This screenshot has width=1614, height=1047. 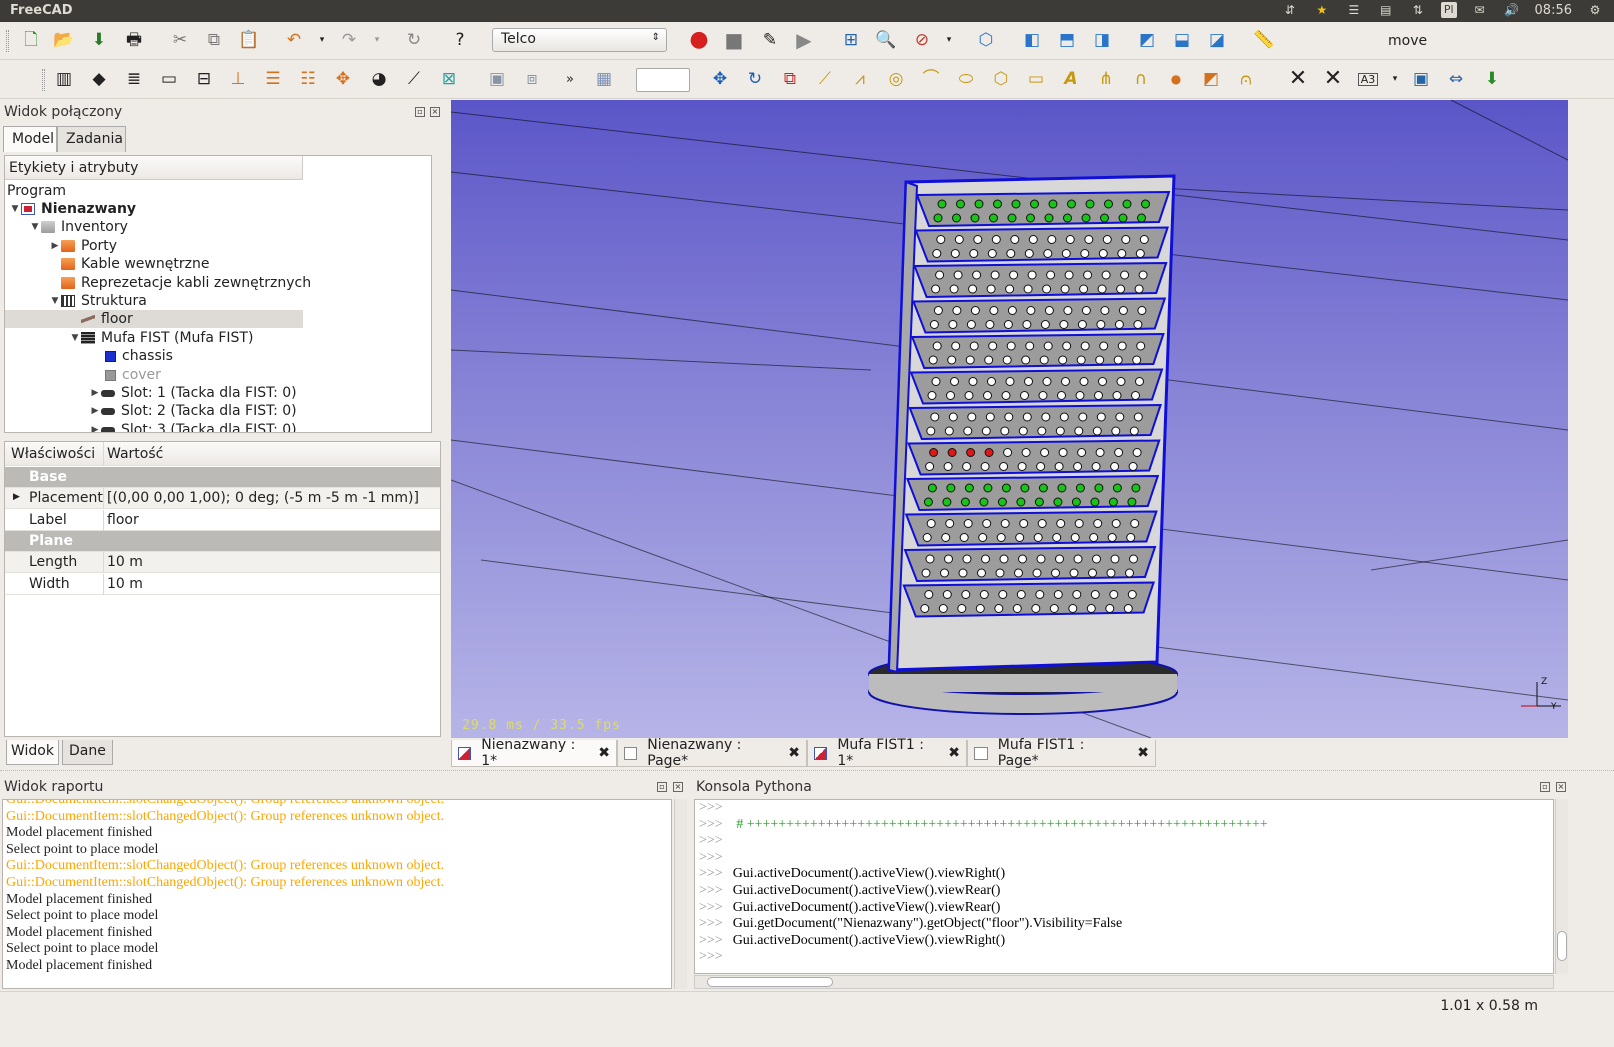 I want to click on doc-tab-3: Mufa FIST1 : 1* ✖, so click(x=887, y=753).